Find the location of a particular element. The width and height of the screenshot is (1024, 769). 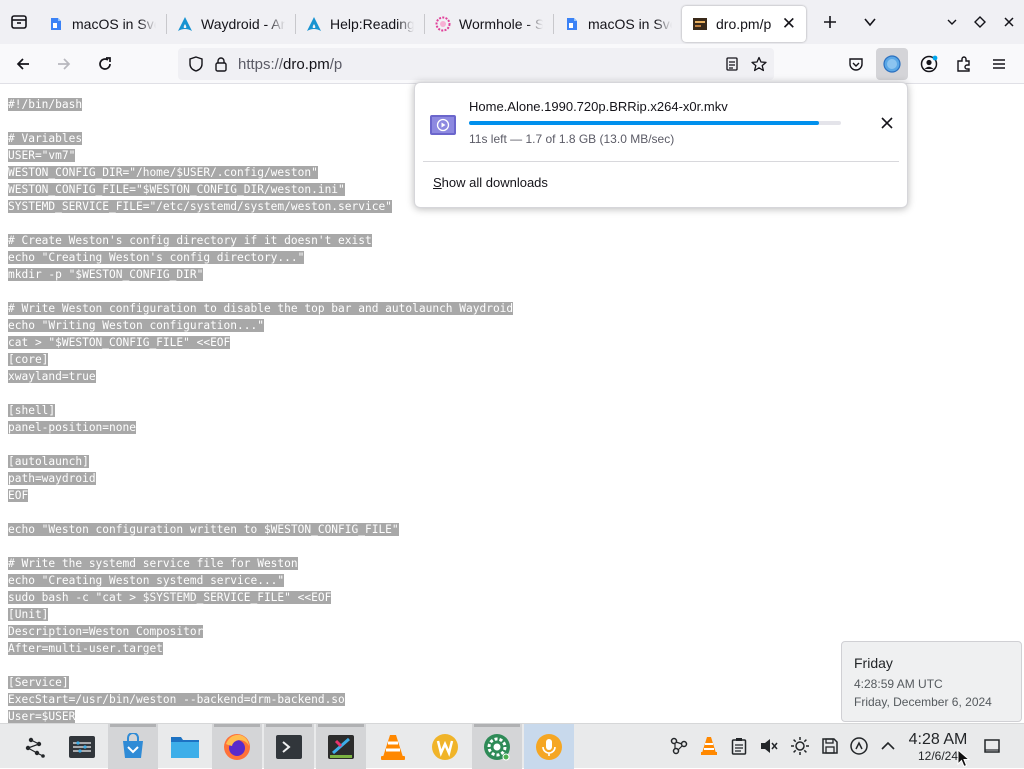

code-line-text: EOF is located at coordinates (18, 495).